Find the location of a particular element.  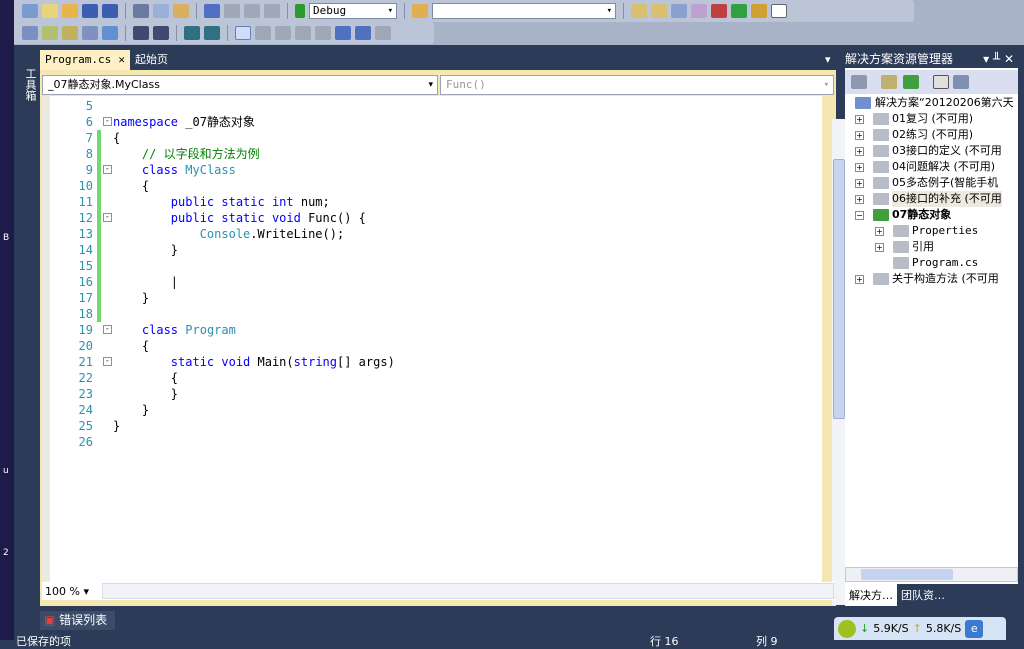

view-code-icon is located at coordinates (941, 82).